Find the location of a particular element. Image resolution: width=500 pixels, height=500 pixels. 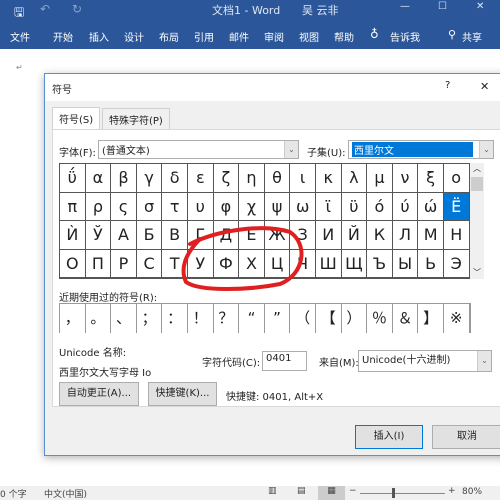

read-mode-icon: ▥ is located at coordinates (272, 491).